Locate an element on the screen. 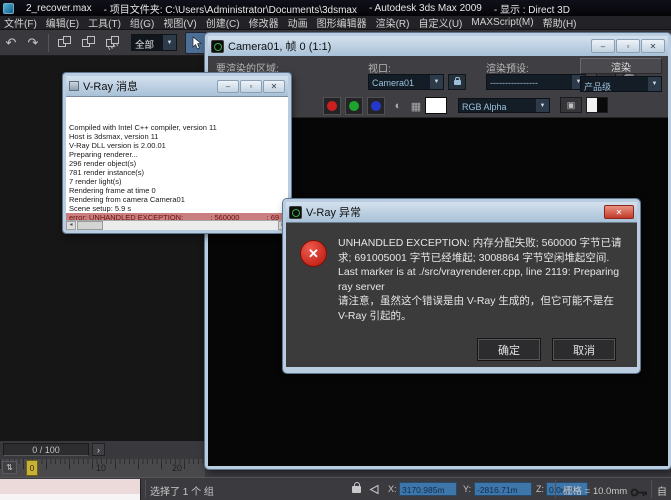 The image size is (671, 500). viewport-lock-button is located at coordinates (457, 82).